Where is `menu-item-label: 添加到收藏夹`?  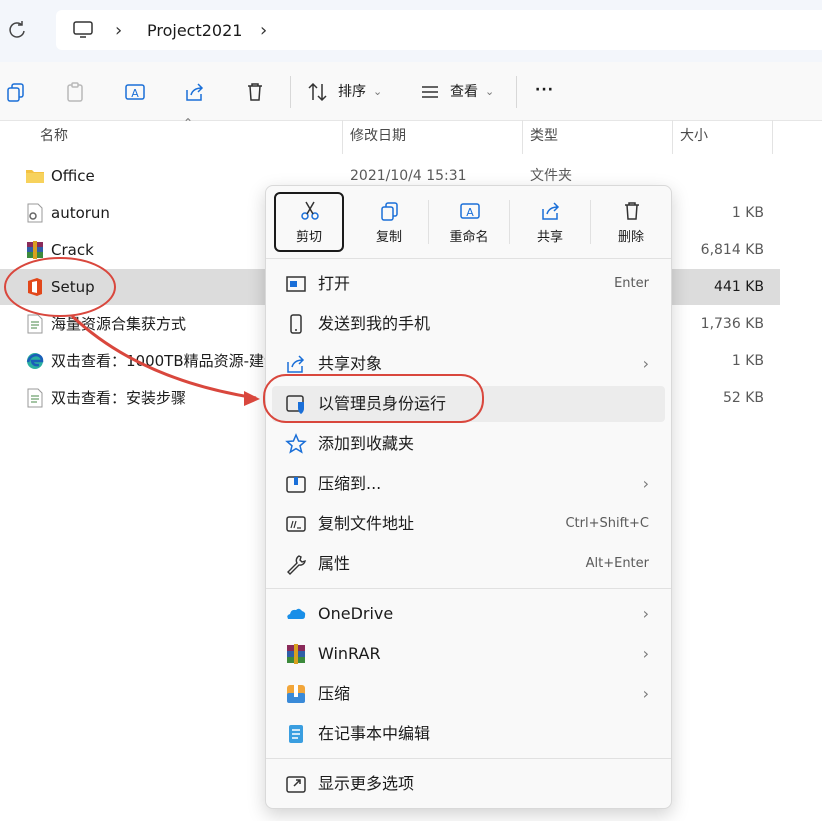
menu-item-label: 添加到收藏夹 is located at coordinates (366, 443).